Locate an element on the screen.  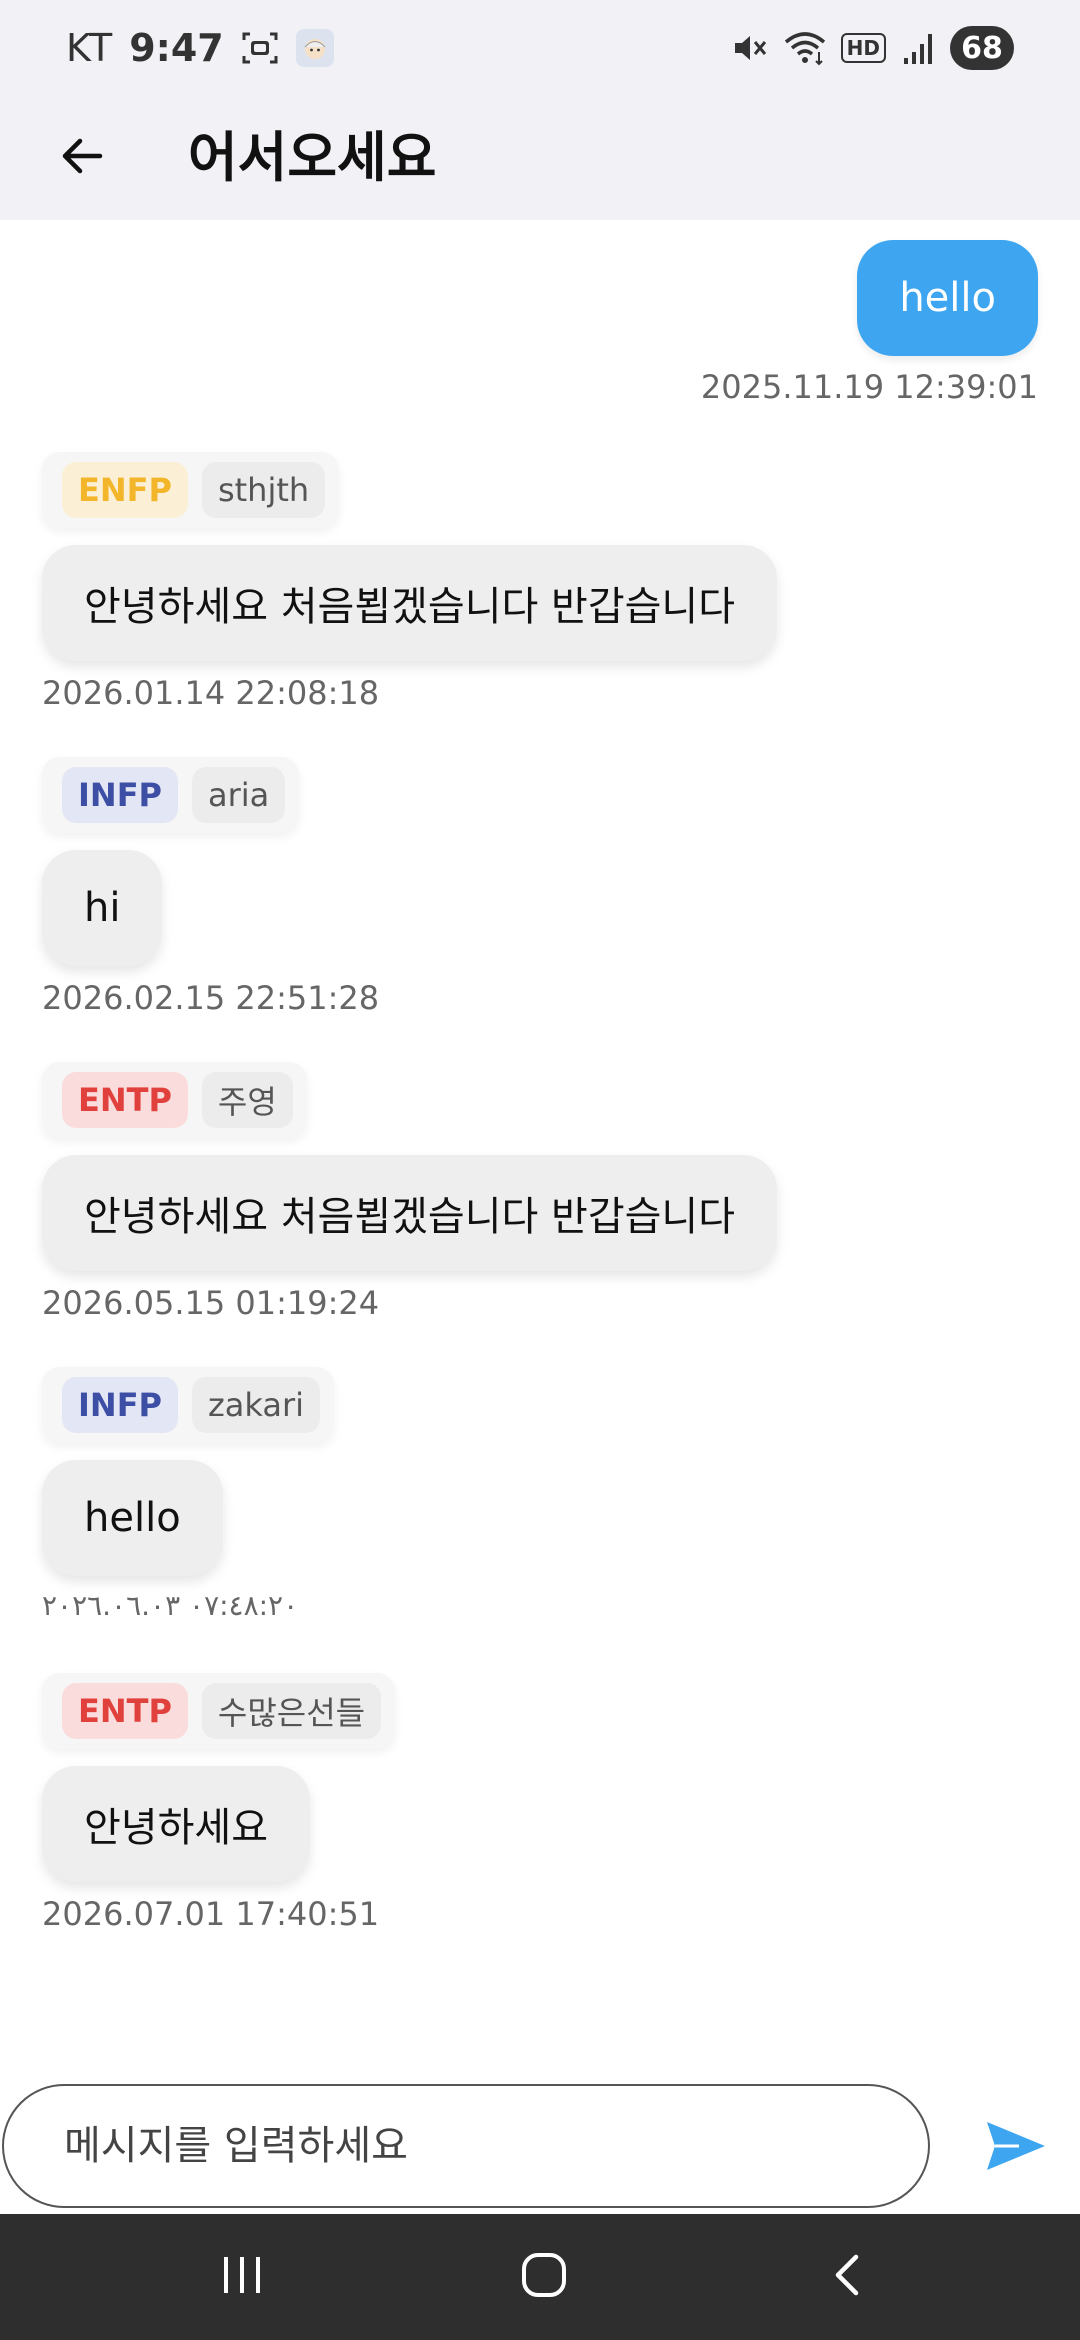
sender-nickname: zakari is located at coordinates (256, 1405).